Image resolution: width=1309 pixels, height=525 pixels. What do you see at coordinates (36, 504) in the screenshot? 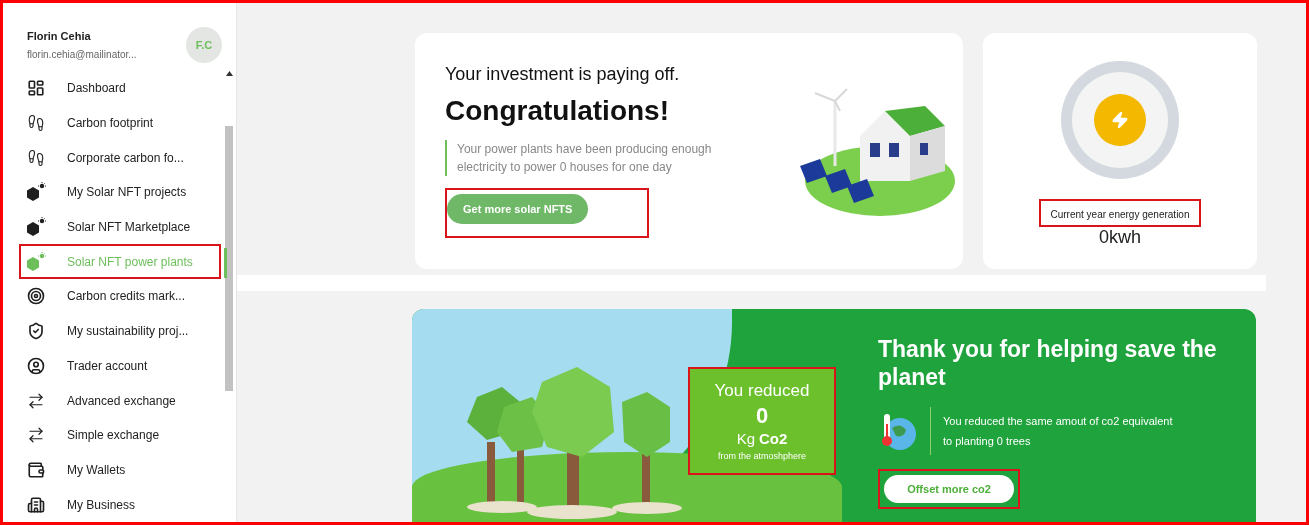
I see `building-icon` at bounding box center [36, 504].